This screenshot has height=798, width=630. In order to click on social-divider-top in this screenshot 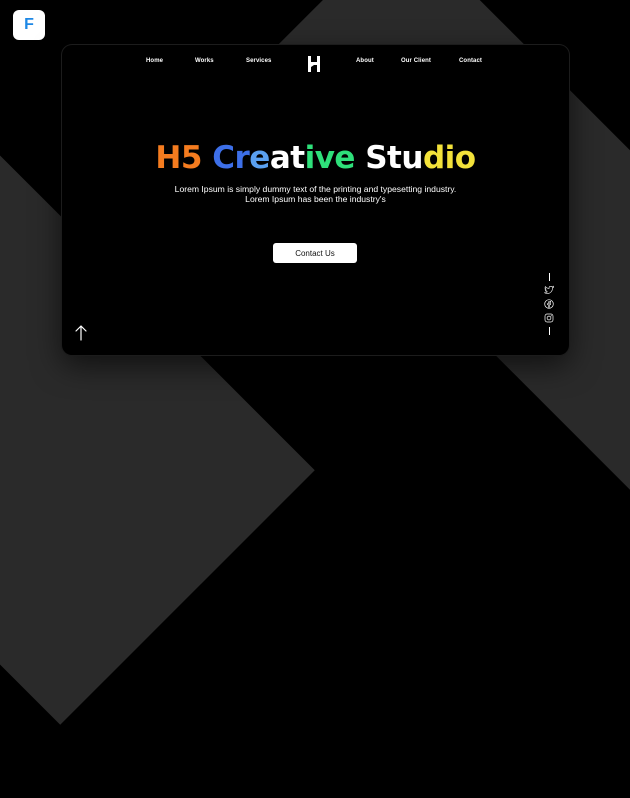, I will do `click(549, 277)`.